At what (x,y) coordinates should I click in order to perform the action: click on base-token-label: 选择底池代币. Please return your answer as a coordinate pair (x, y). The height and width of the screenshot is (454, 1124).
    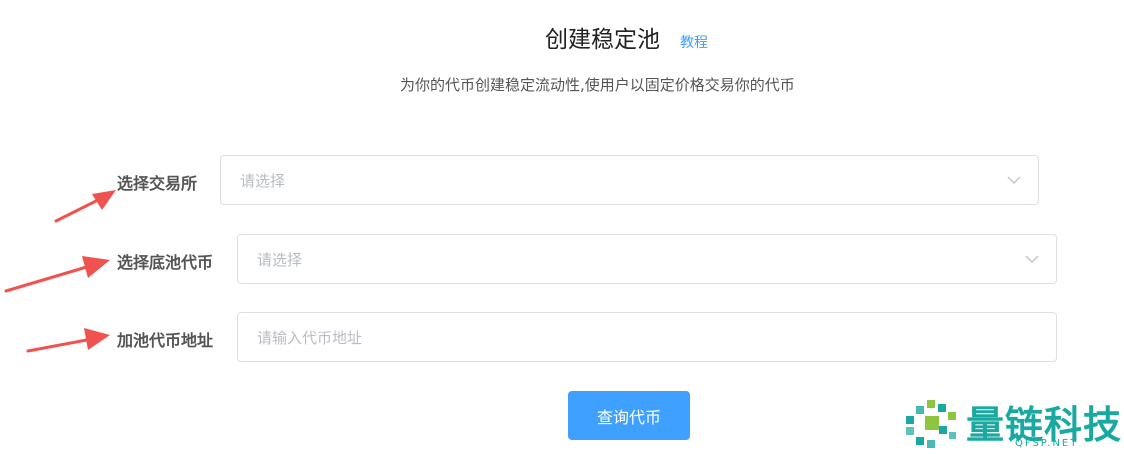
    Looking at the image, I should click on (165, 262).